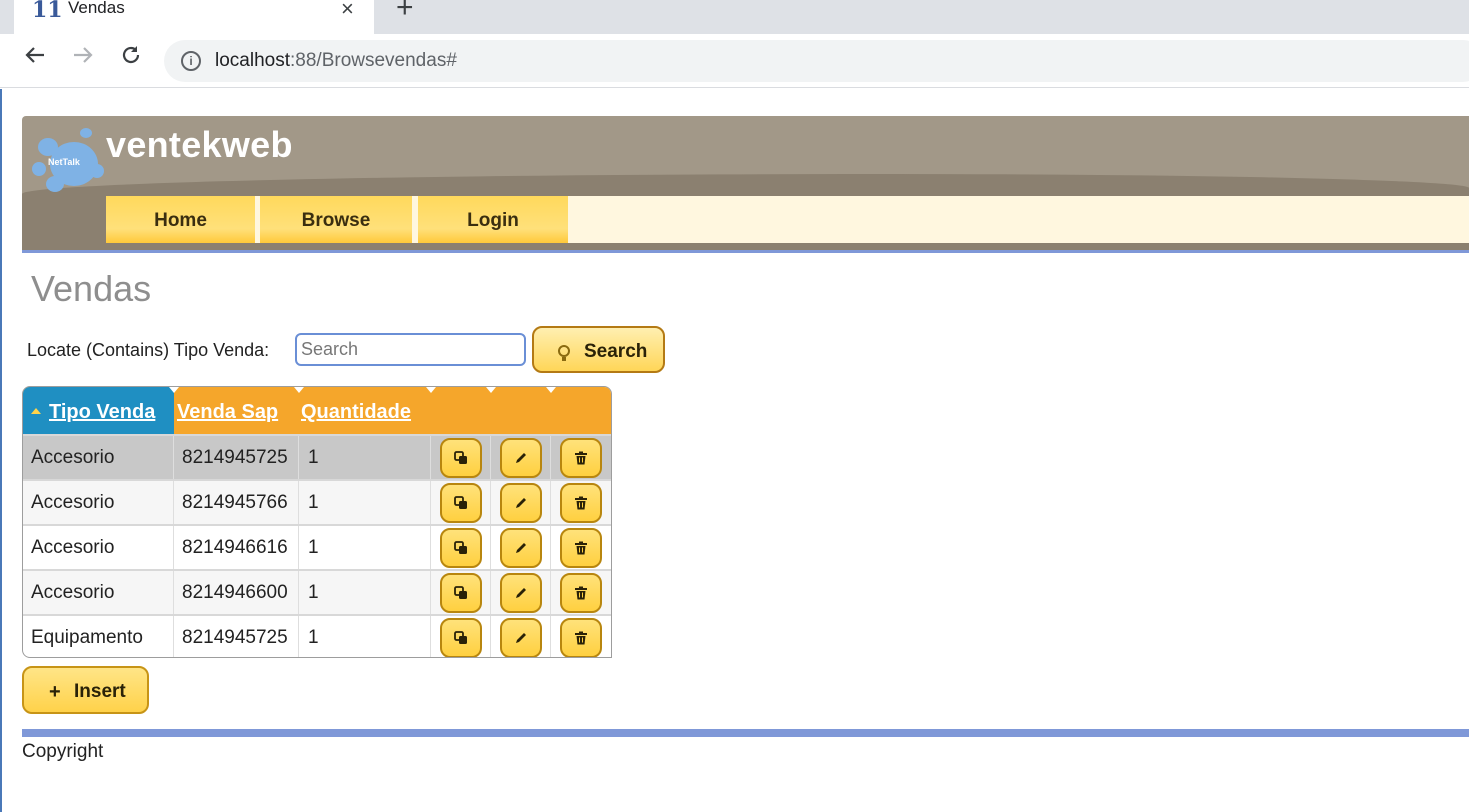  What do you see at coordinates (734, 17) in the screenshot?
I see `browser-tabstrip: 11 Vendas × +` at bounding box center [734, 17].